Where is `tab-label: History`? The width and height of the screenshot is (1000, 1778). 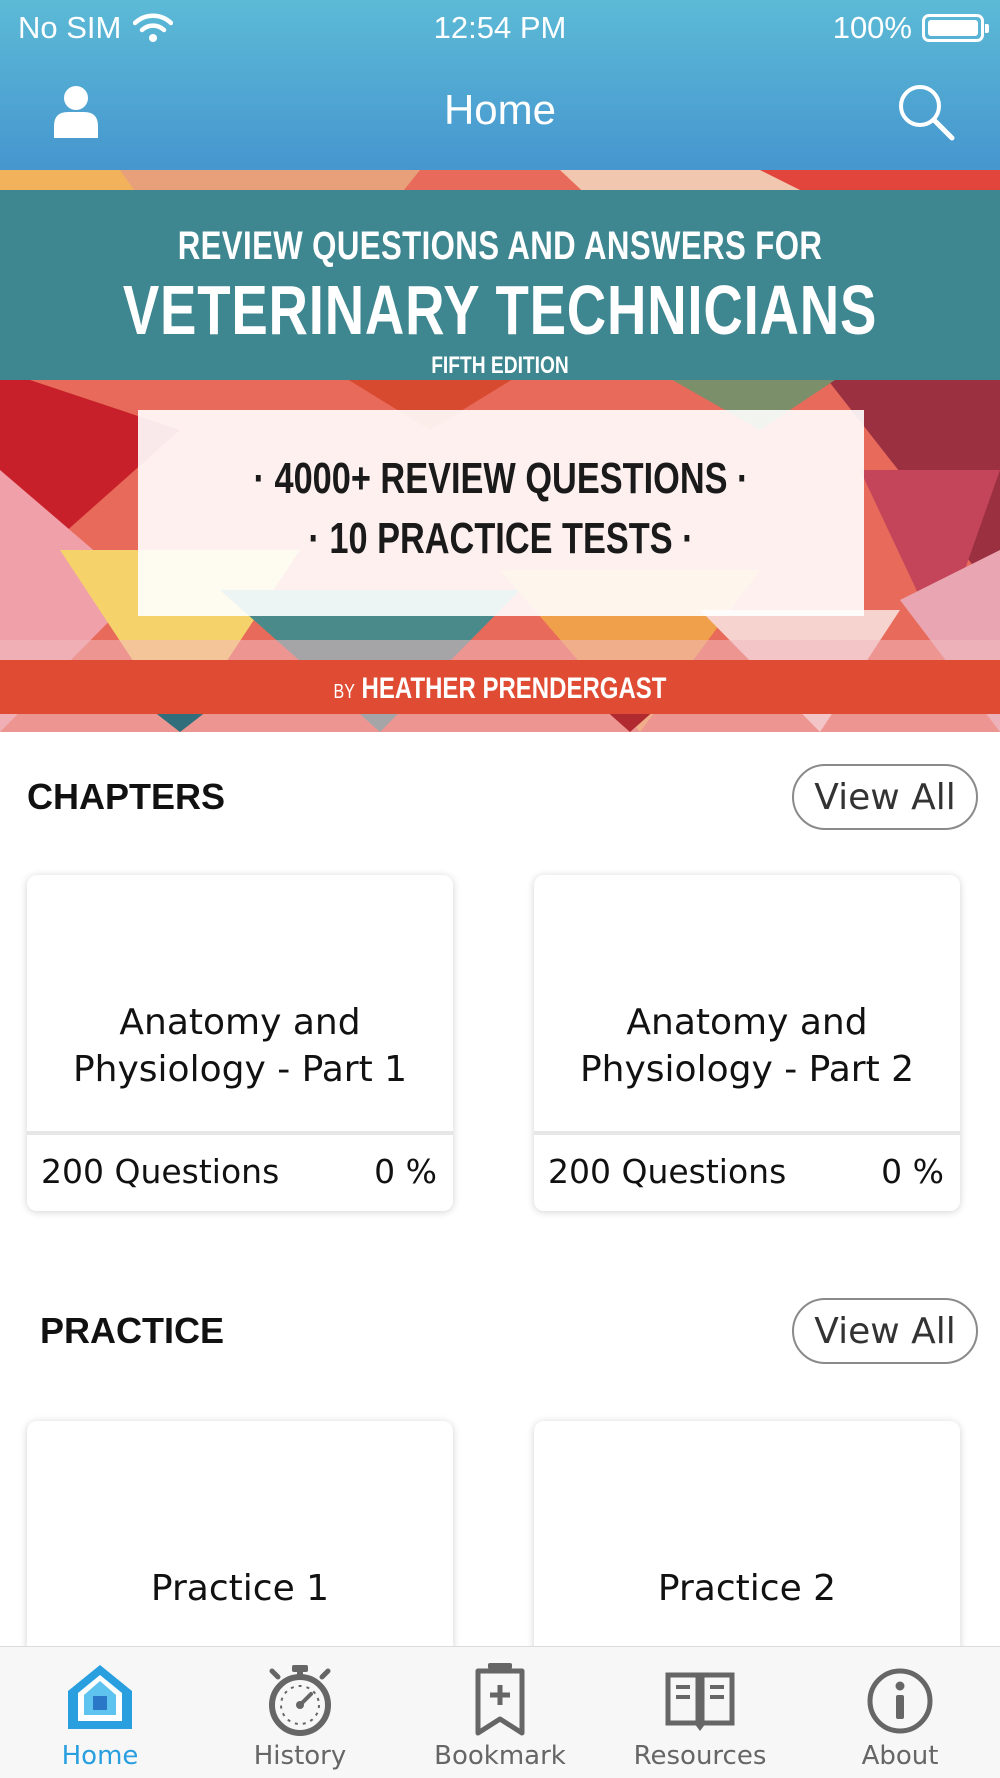
tab-label: History is located at coordinates (300, 1756).